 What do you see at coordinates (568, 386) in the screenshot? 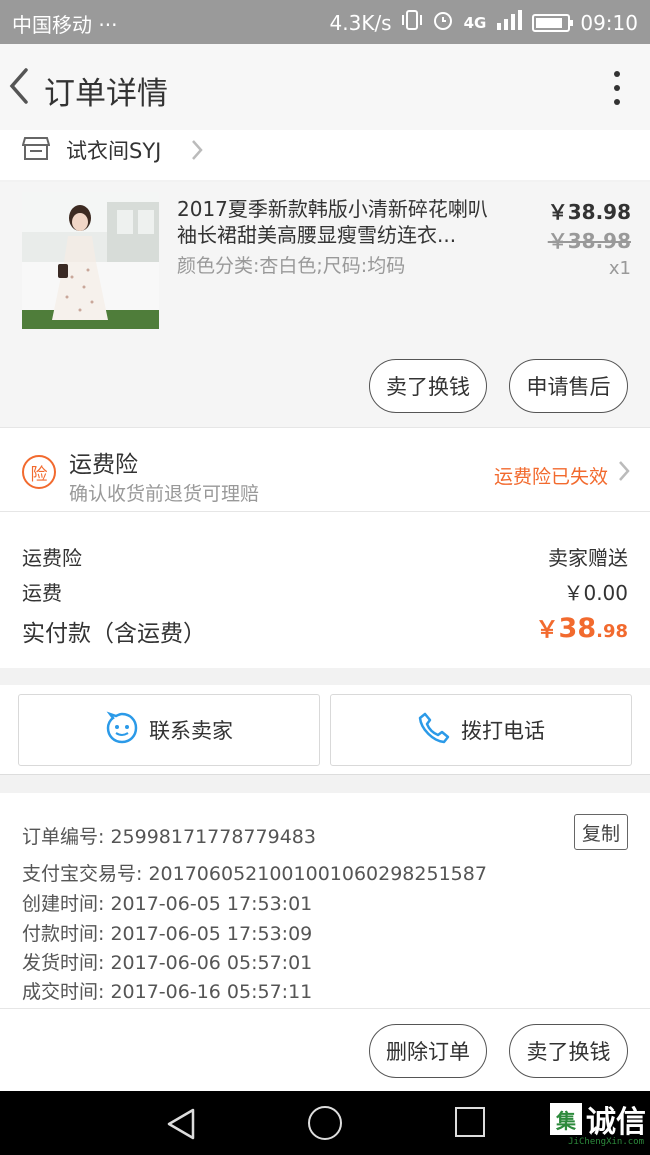
I see `after-sale-button: 申请售后` at bounding box center [568, 386].